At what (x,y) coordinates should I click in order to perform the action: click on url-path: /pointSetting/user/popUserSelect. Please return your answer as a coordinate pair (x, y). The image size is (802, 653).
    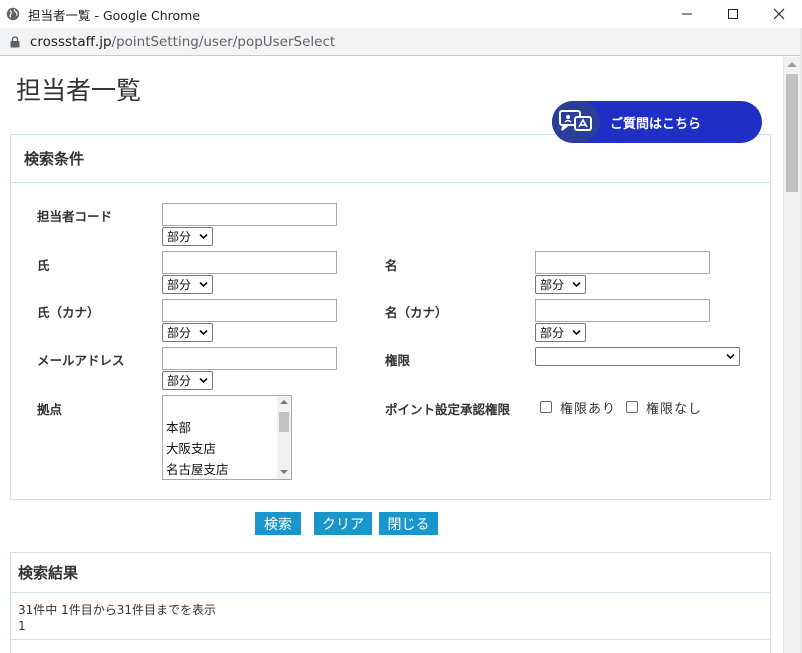
    Looking at the image, I should click on (223, 41).